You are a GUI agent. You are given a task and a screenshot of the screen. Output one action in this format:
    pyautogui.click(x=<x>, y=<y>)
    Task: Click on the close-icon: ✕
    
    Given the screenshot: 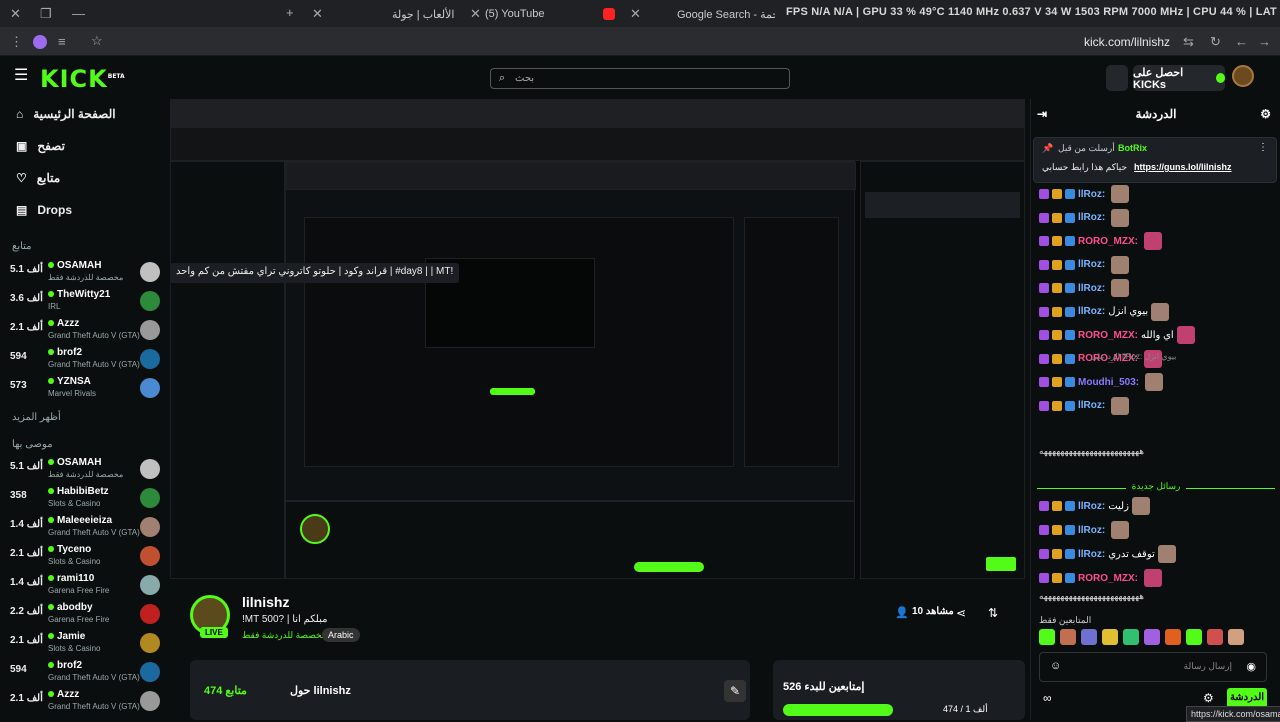 What is the action you would take?
    pyautogui.click(x=15, y=14)
    